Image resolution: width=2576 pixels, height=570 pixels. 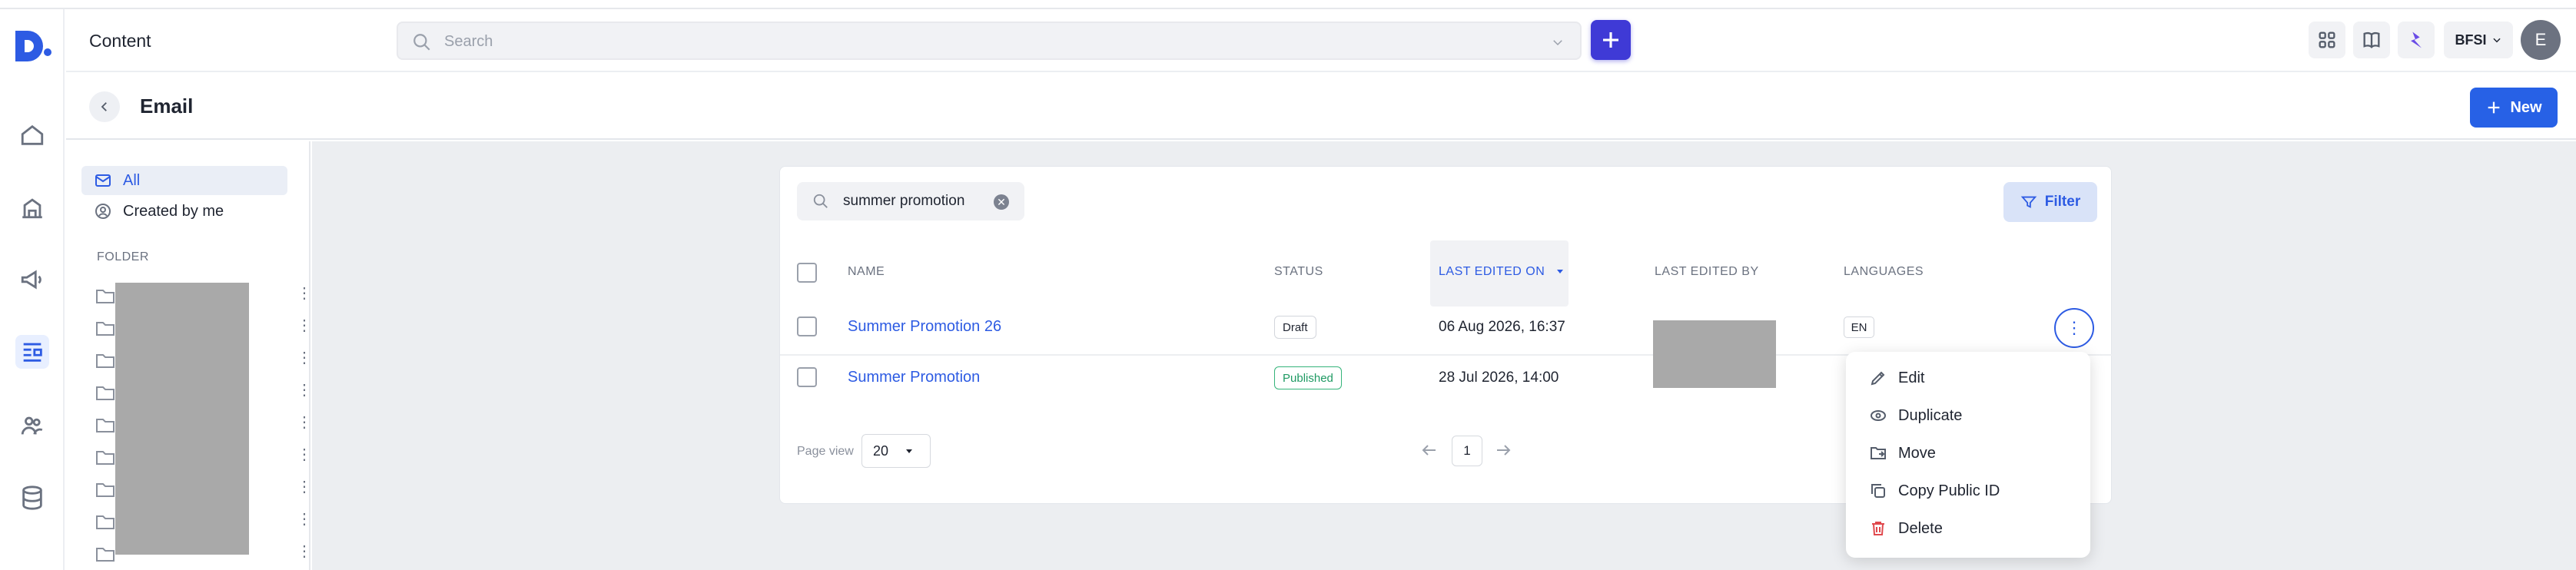 I want to click on column-header-last-edited-on: LAST EDITED ON, so click(x=1501, y=272).